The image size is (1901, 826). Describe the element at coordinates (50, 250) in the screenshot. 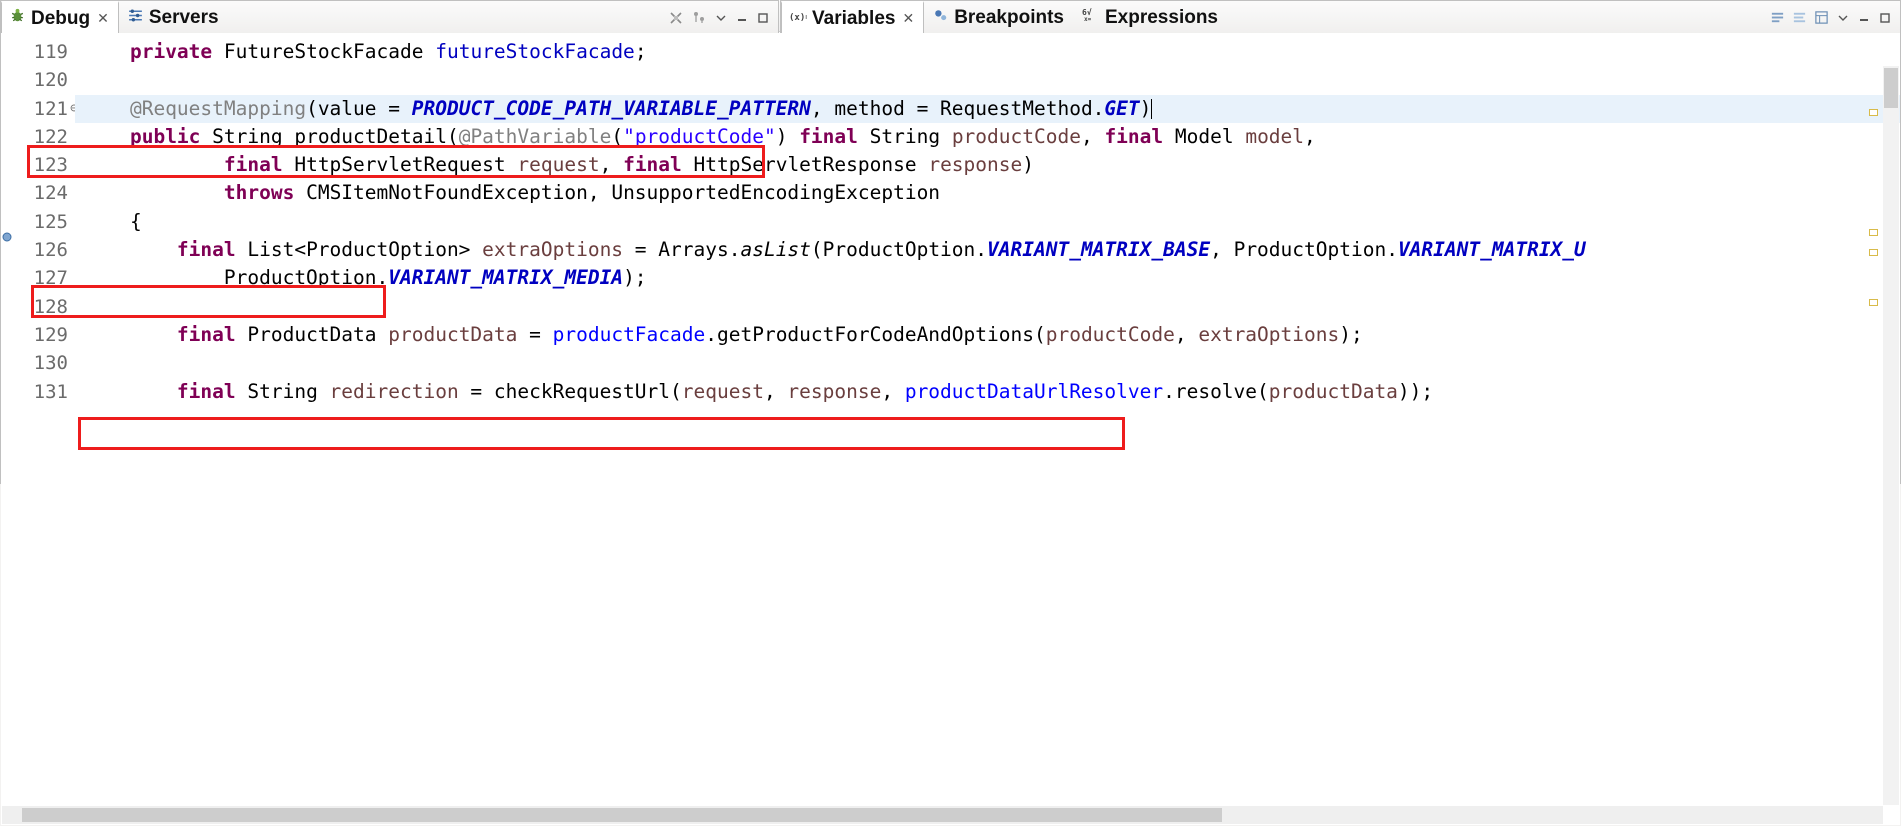

I see `line-number: 126` at that location.